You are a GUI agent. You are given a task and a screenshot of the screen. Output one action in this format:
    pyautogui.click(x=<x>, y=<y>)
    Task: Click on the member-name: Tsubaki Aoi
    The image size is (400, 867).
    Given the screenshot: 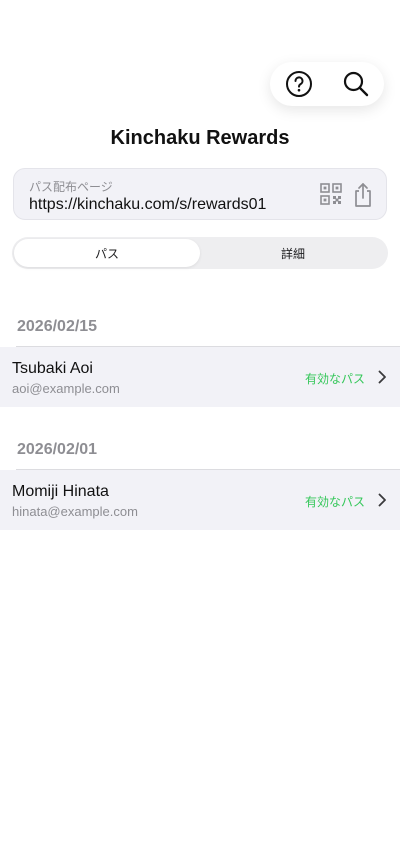 What is the action you would take?
    pyautogui.click(x=52, y=368)
    